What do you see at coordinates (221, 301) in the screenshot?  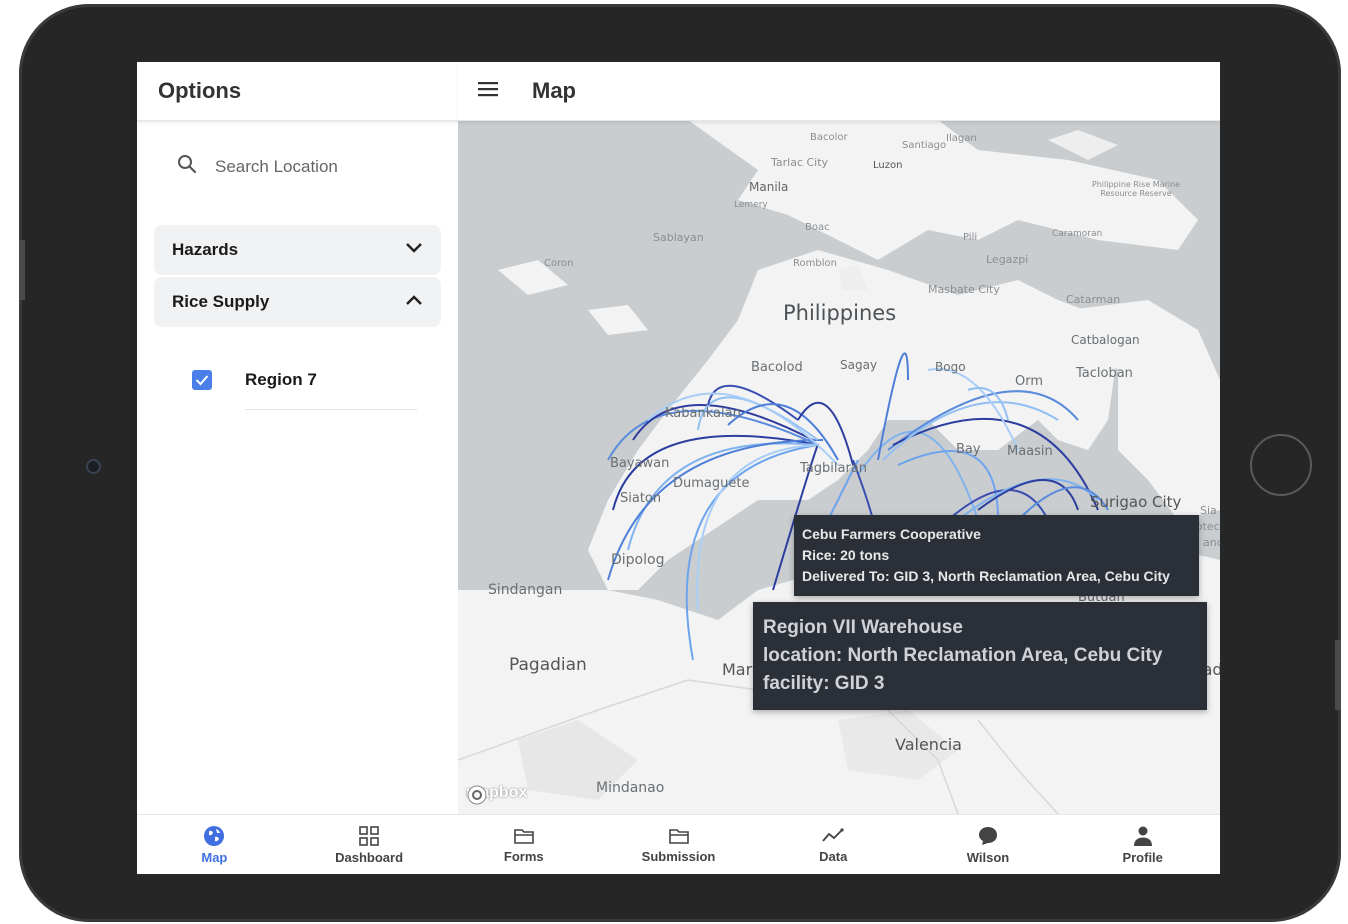 I see `rice-supply-label: Rice Supply` at bounding box center [221, 301].